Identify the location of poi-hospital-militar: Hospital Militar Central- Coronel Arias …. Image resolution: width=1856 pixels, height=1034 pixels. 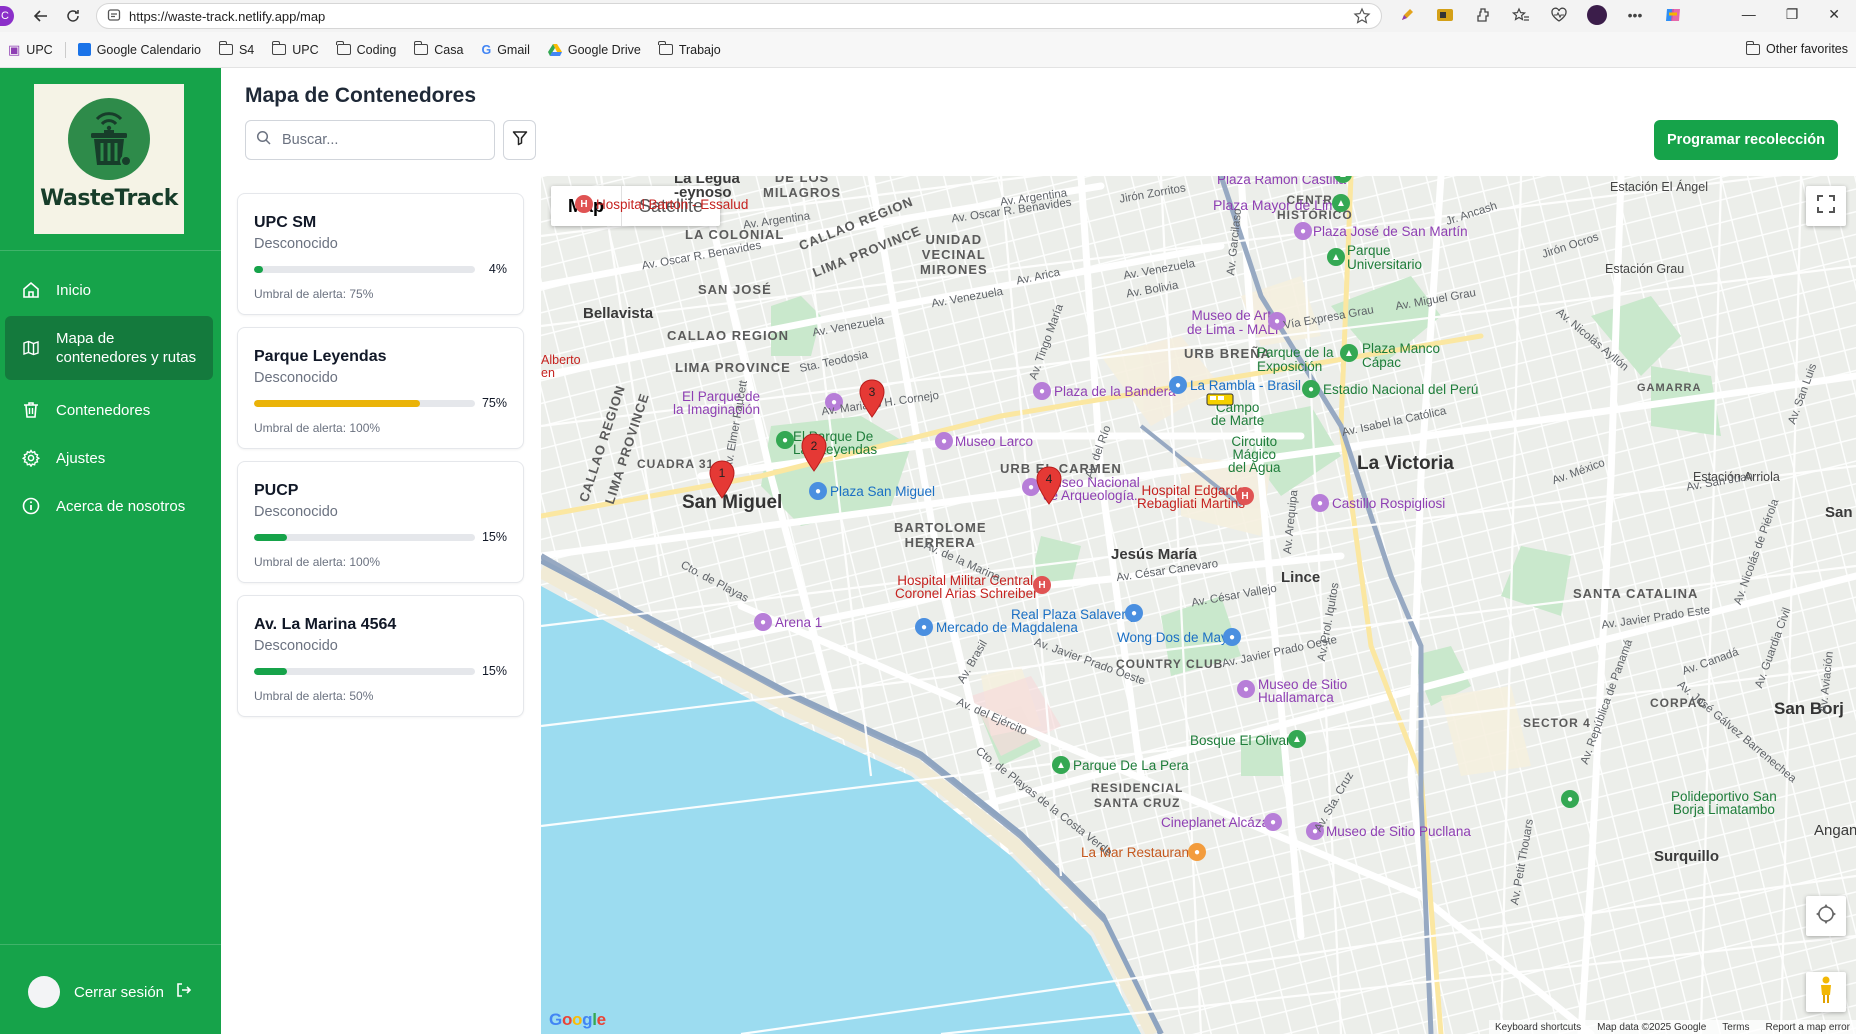
(966, 587).